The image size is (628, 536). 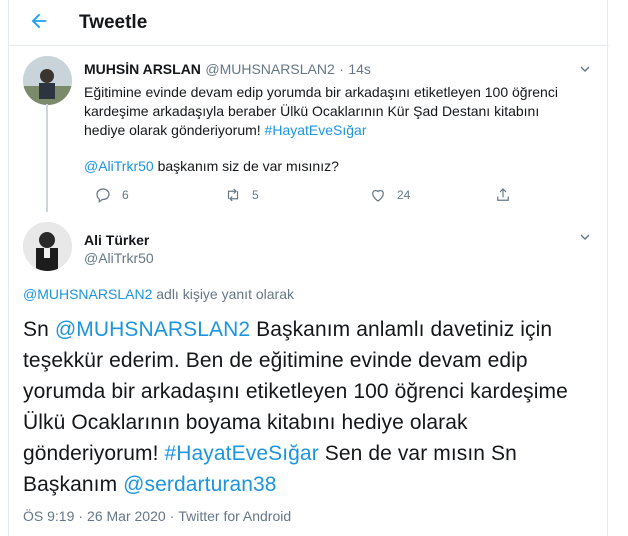 What do you see at coordinates (47, 158) in the screenshot?
I see `thread-connector` at bounding box center [47, 158].